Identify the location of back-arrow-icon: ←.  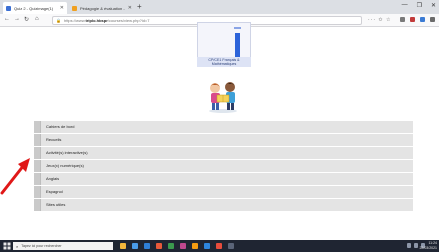
(7, 19).